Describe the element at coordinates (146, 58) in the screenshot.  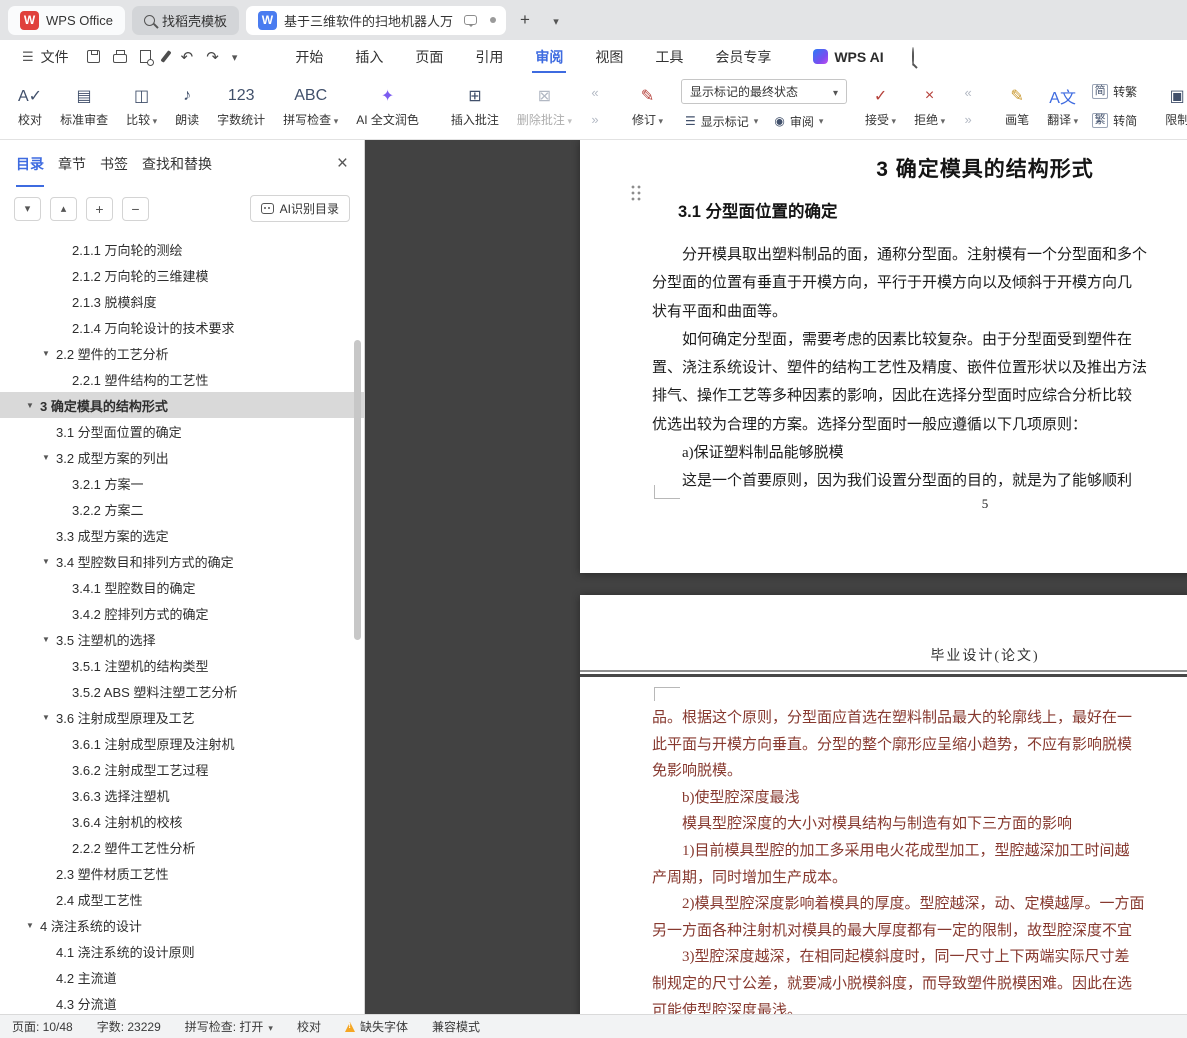
I see `print-preview-icon` at that location.